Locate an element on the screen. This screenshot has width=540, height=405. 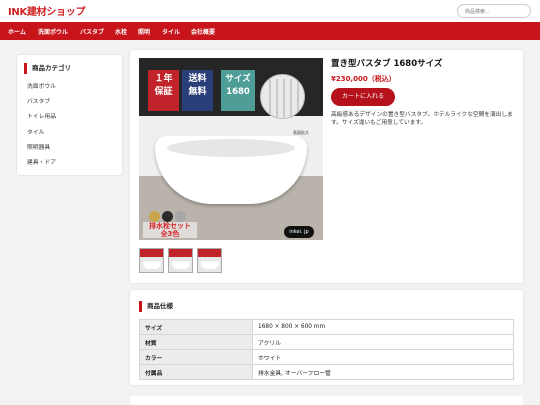
spec-key: 付属品 is located at coordinates (196, 372).